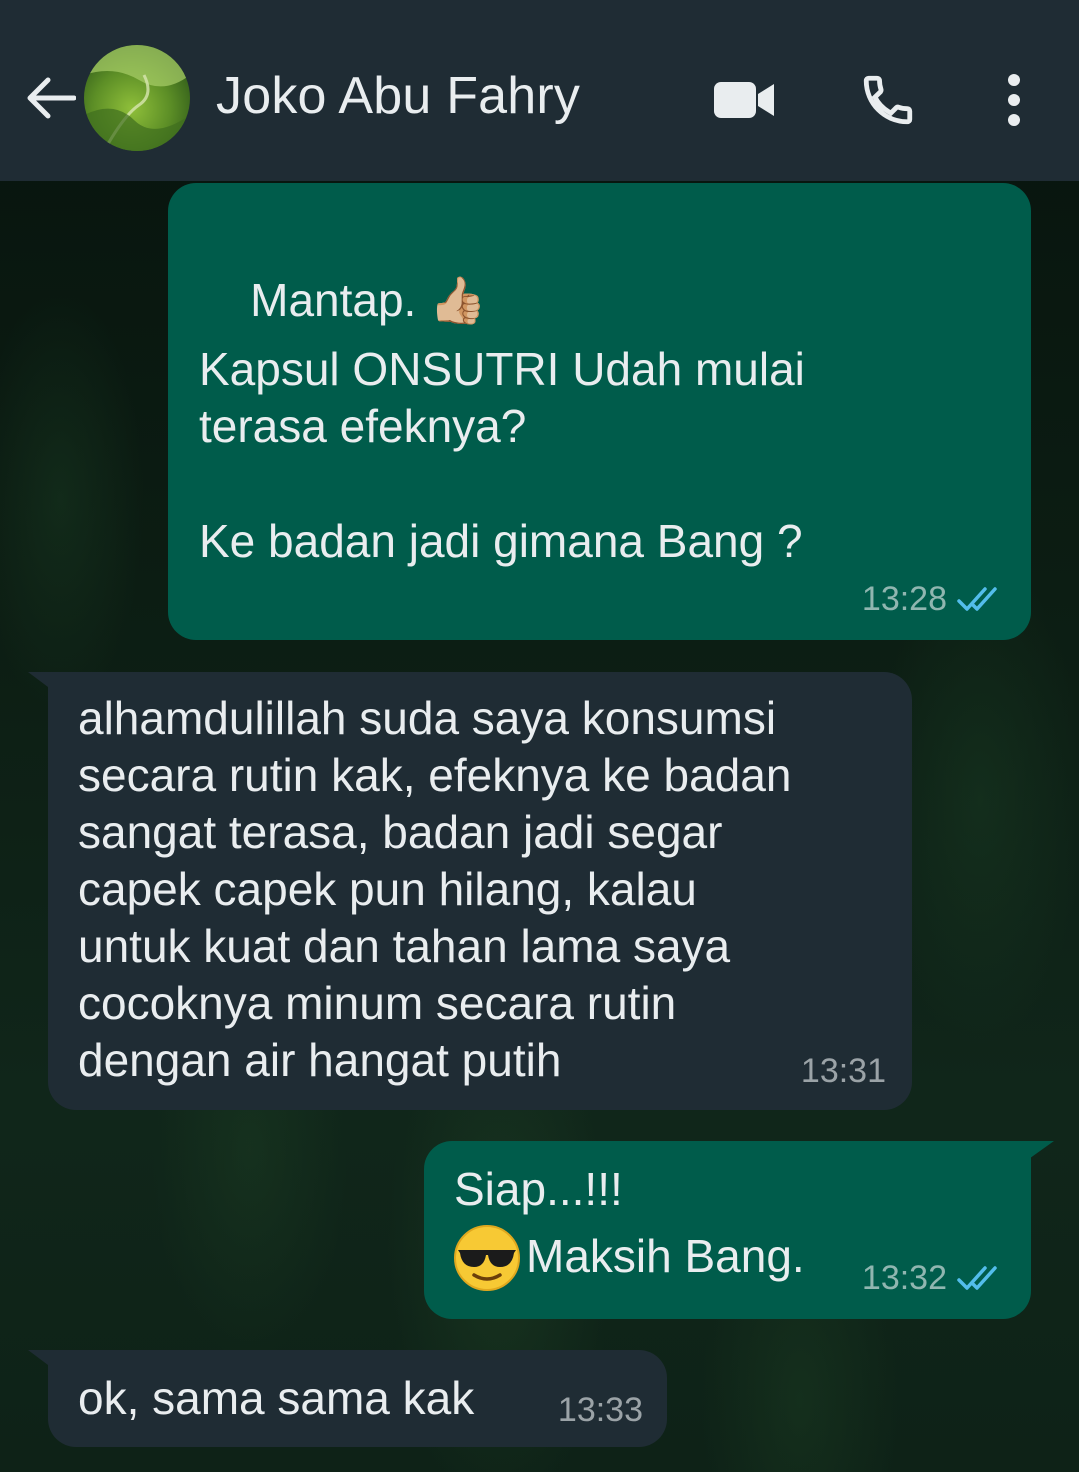  Describe the element at coordinates (368, 300) in the screenshot. I see `message-line-text: Mantap. 👍🏼` at that location.